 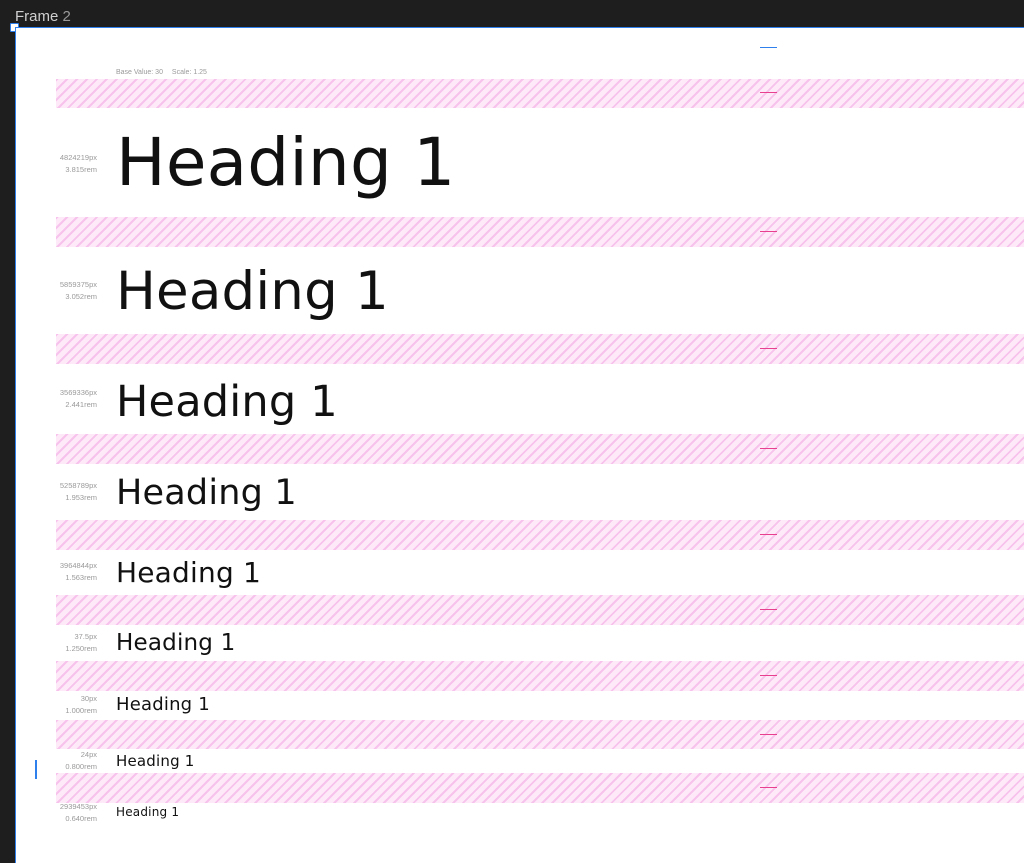 What do you see at coordinates (81, 169) in the screenshot?
I see `size-rem: 3.815rem` at bounding box center [81, 169].